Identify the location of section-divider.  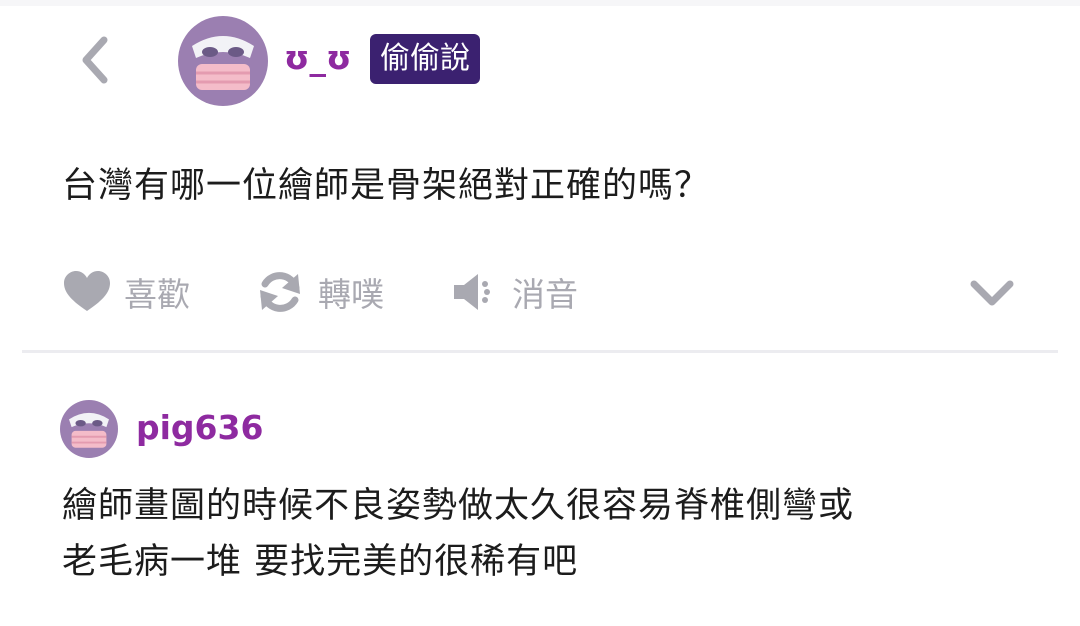
(540, 351).